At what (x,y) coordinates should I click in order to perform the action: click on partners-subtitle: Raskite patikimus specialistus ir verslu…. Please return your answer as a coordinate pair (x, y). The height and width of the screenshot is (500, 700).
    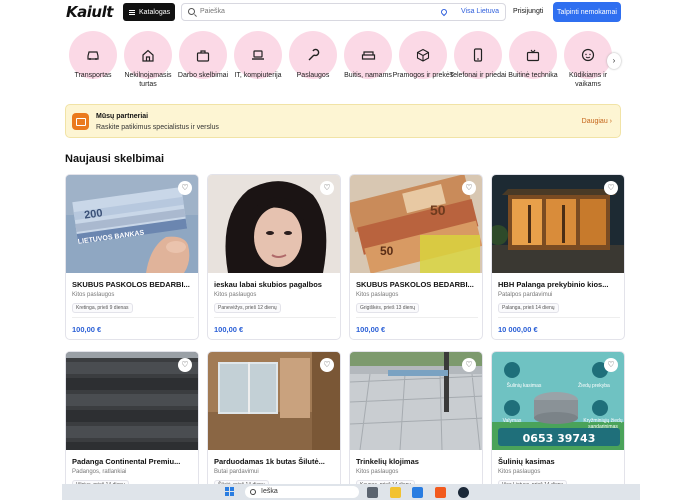
    Looking at the image, I should click on (157, 127).